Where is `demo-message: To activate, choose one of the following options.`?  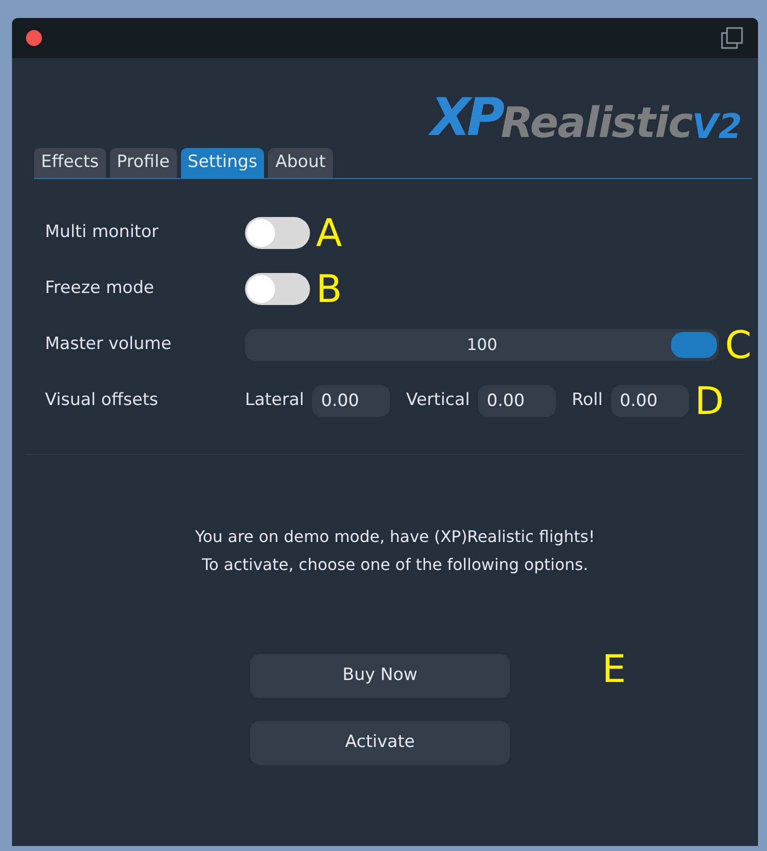
demo-message: To activate, choose one of the following options. is located at coordinates (395, 565).